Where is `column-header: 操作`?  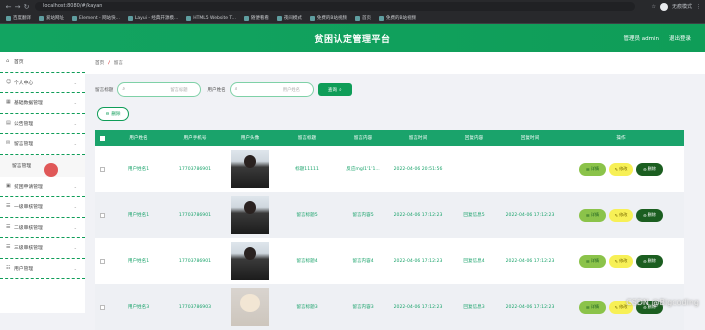 column-header: 操作 is located at coordinates (621, 138).